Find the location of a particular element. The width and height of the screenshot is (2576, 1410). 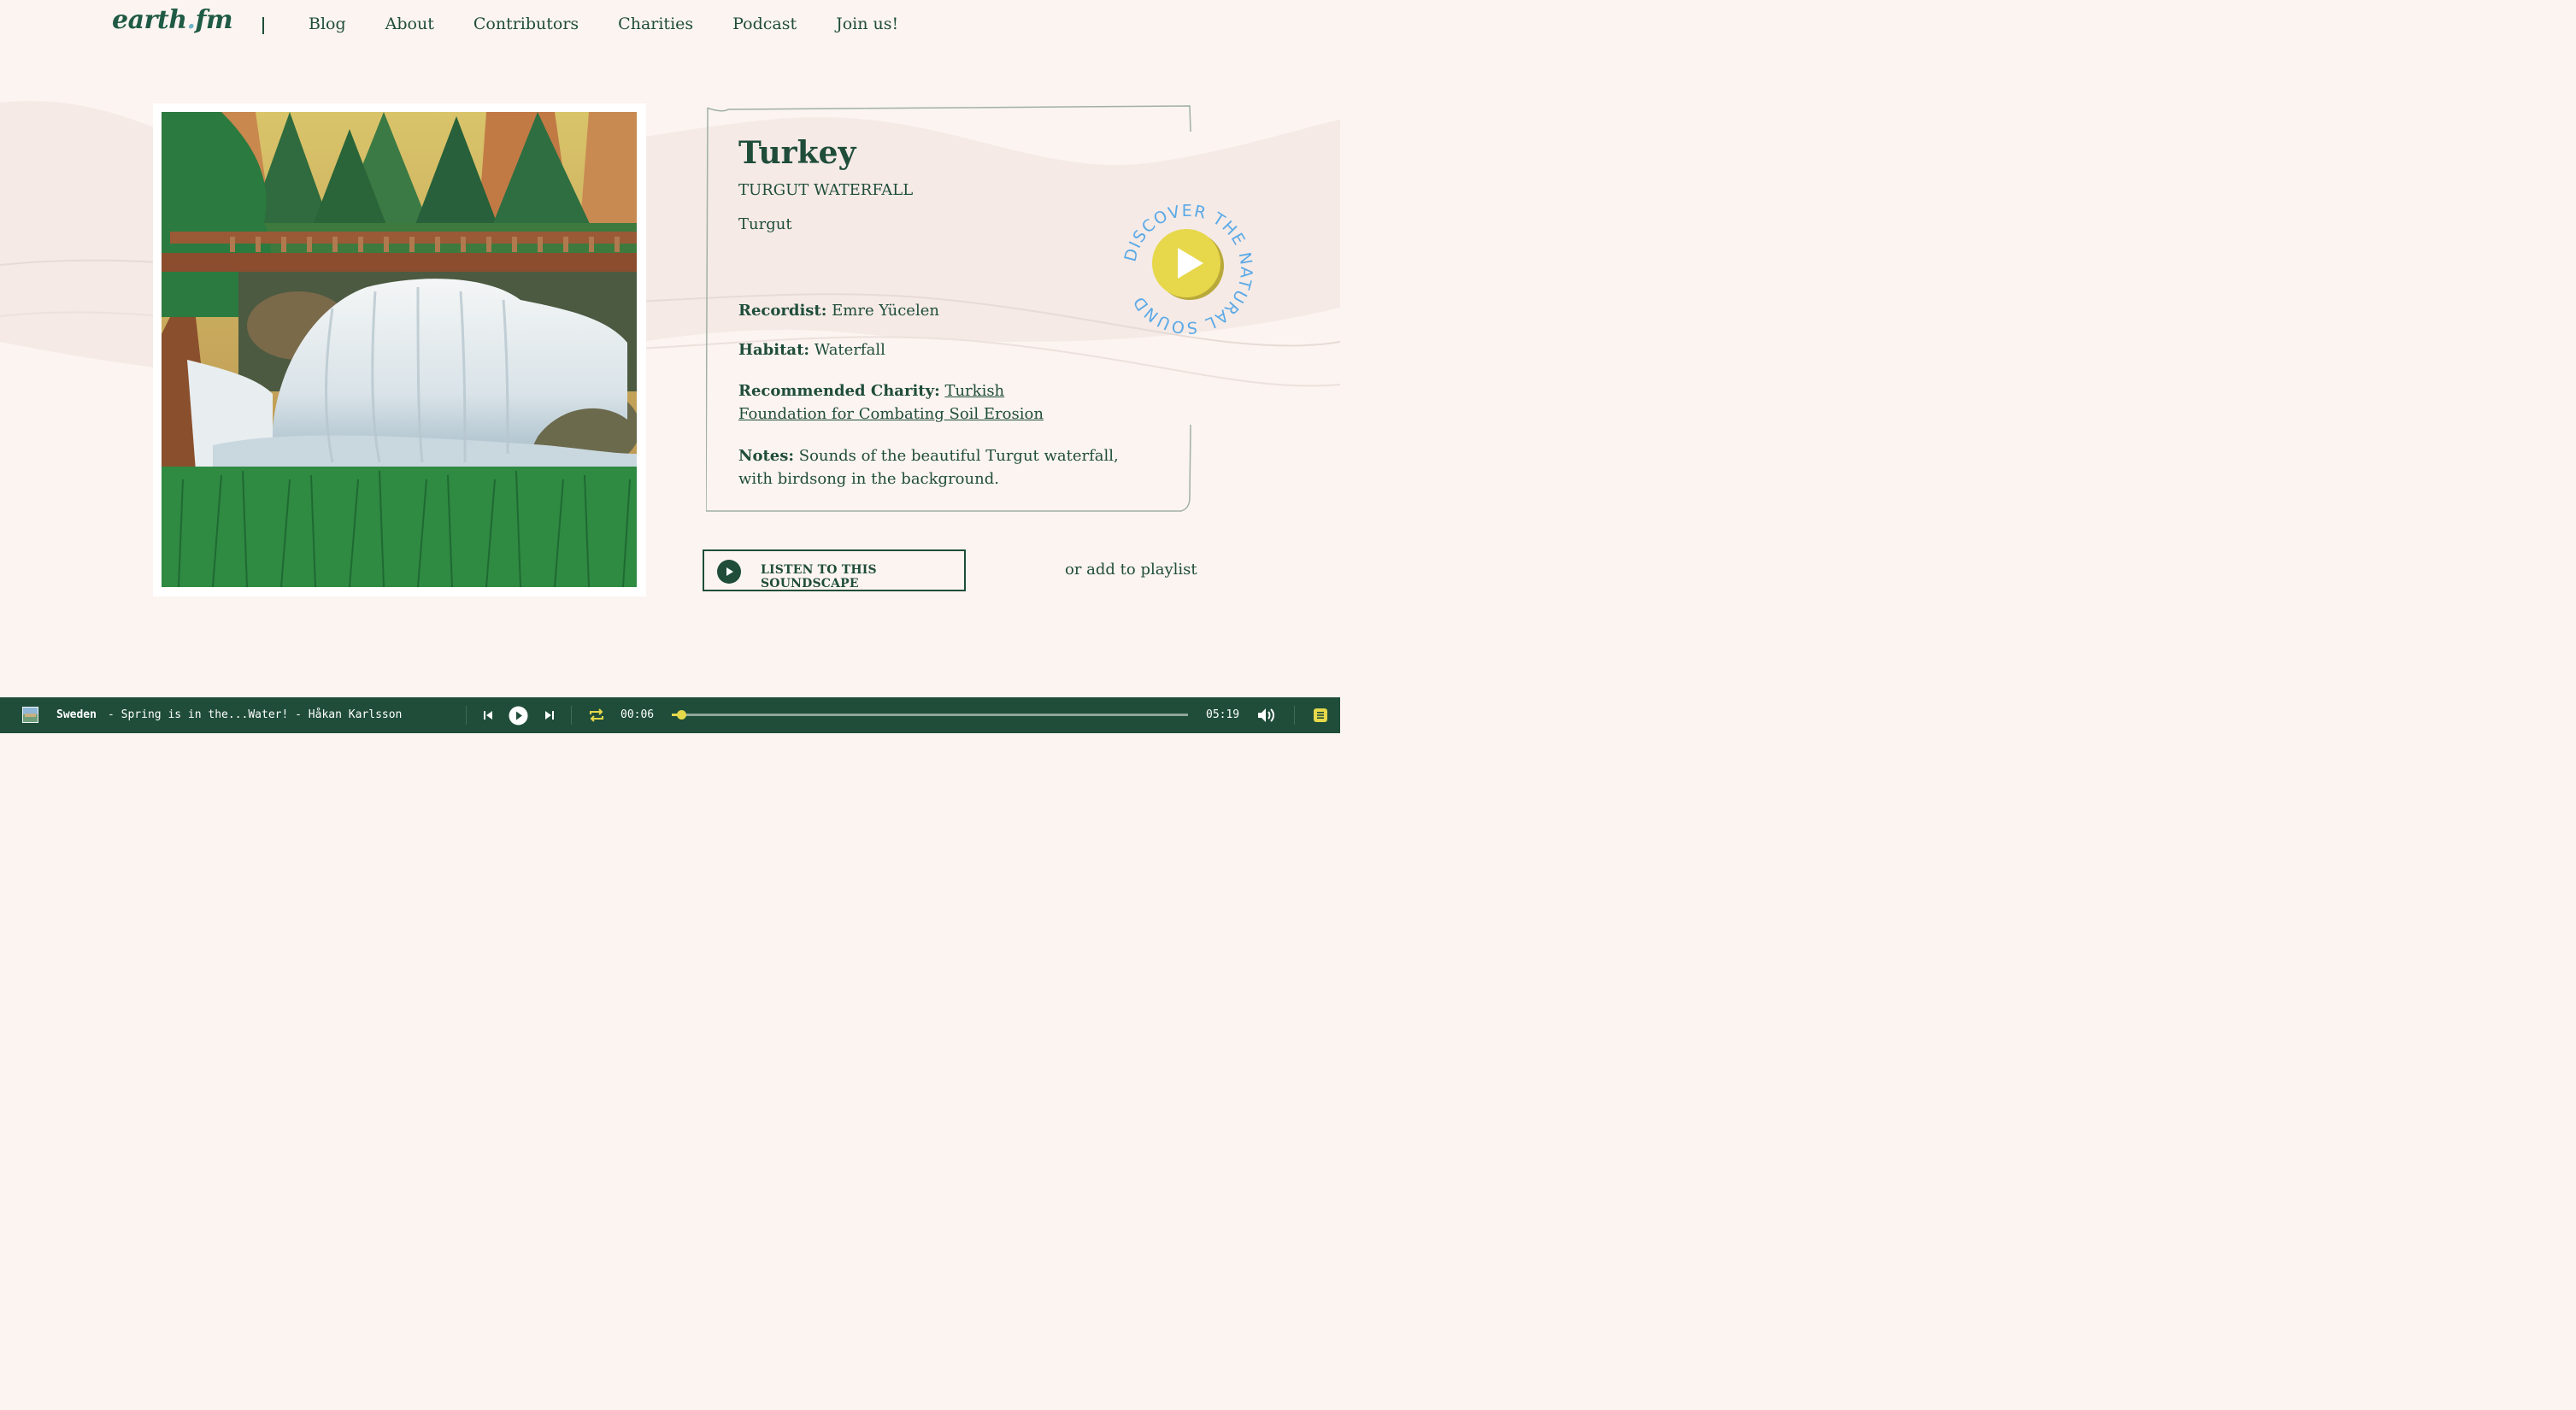

soundscape-artwork is located at coordinates (399, 349).